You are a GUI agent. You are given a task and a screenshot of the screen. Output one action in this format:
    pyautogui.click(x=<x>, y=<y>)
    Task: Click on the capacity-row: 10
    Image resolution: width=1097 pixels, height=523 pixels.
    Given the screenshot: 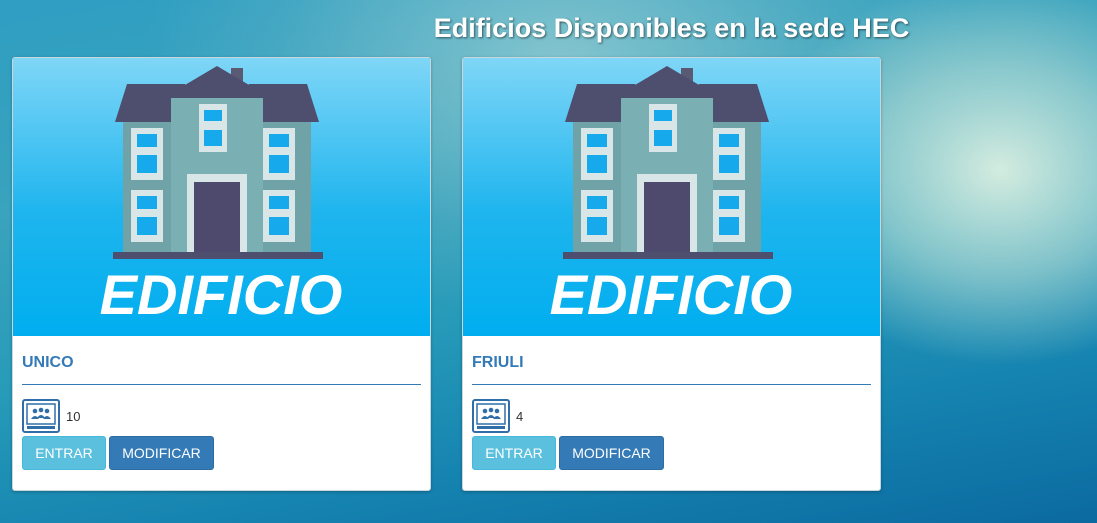 What is the action you would take?
    pyautogui.click(x=221, y=416)
    